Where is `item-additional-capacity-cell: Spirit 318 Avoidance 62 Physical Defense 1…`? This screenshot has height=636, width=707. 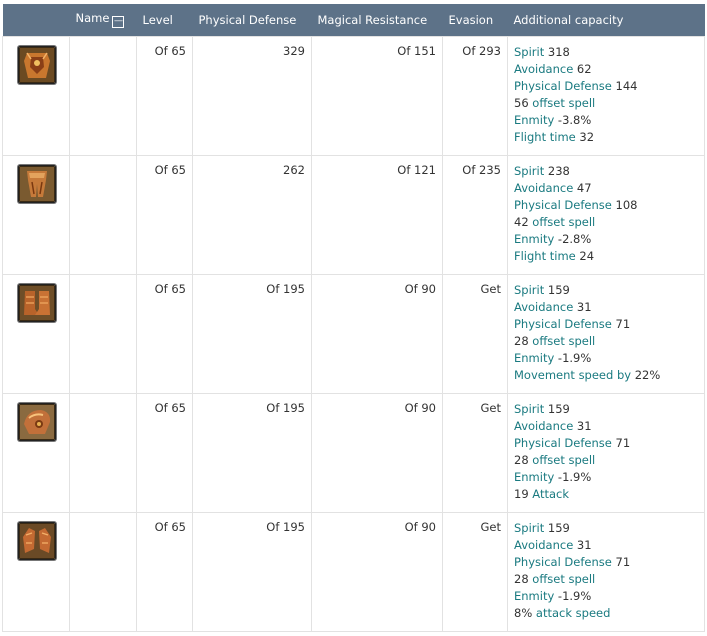
item-additional-capacity-cell: Spirit 318 Avoidance 62 Physical Defense 1… is located at coordinates (606, 95).